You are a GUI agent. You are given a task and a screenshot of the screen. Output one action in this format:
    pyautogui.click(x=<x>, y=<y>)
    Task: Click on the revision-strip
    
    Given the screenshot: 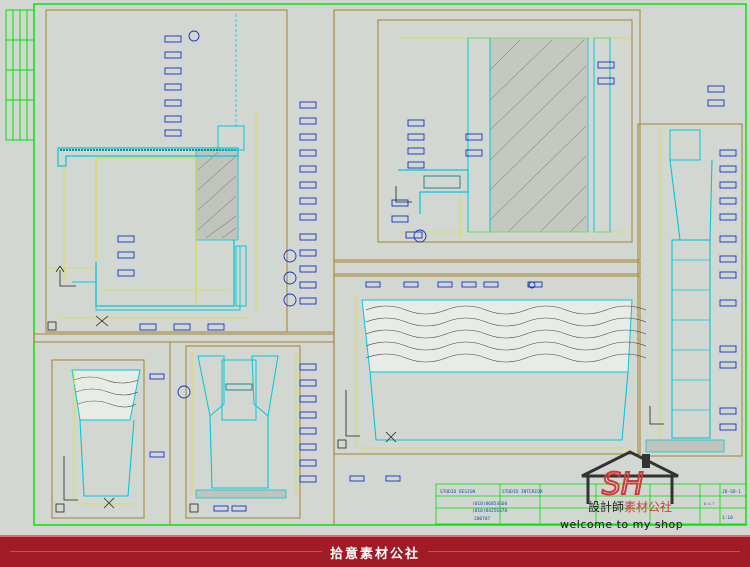 What is the action you would take?
    pyautogui.click(x=20, y=75)
    